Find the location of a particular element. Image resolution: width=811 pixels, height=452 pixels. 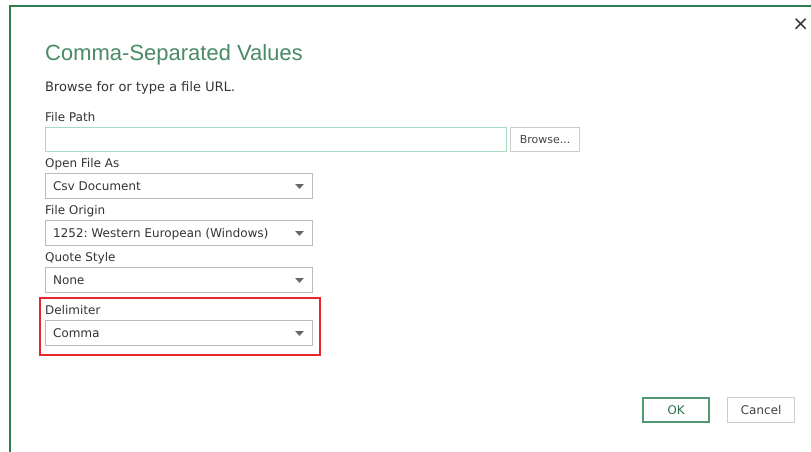

field-label: Delimiter is located at coordinates (73, 310).